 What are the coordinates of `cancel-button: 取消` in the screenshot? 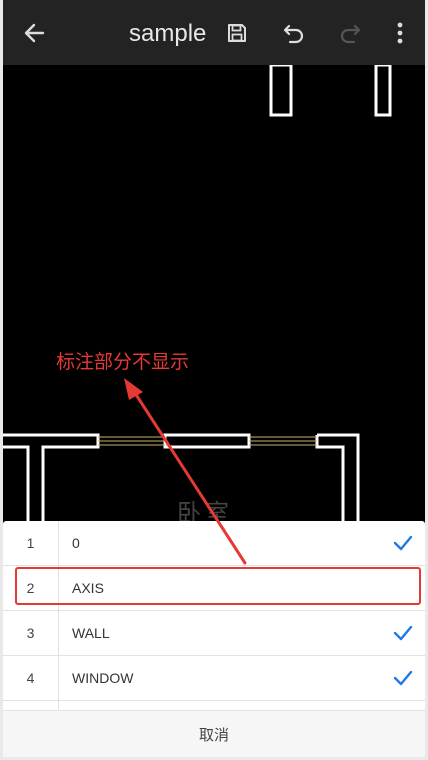 It's located at (214, 733).